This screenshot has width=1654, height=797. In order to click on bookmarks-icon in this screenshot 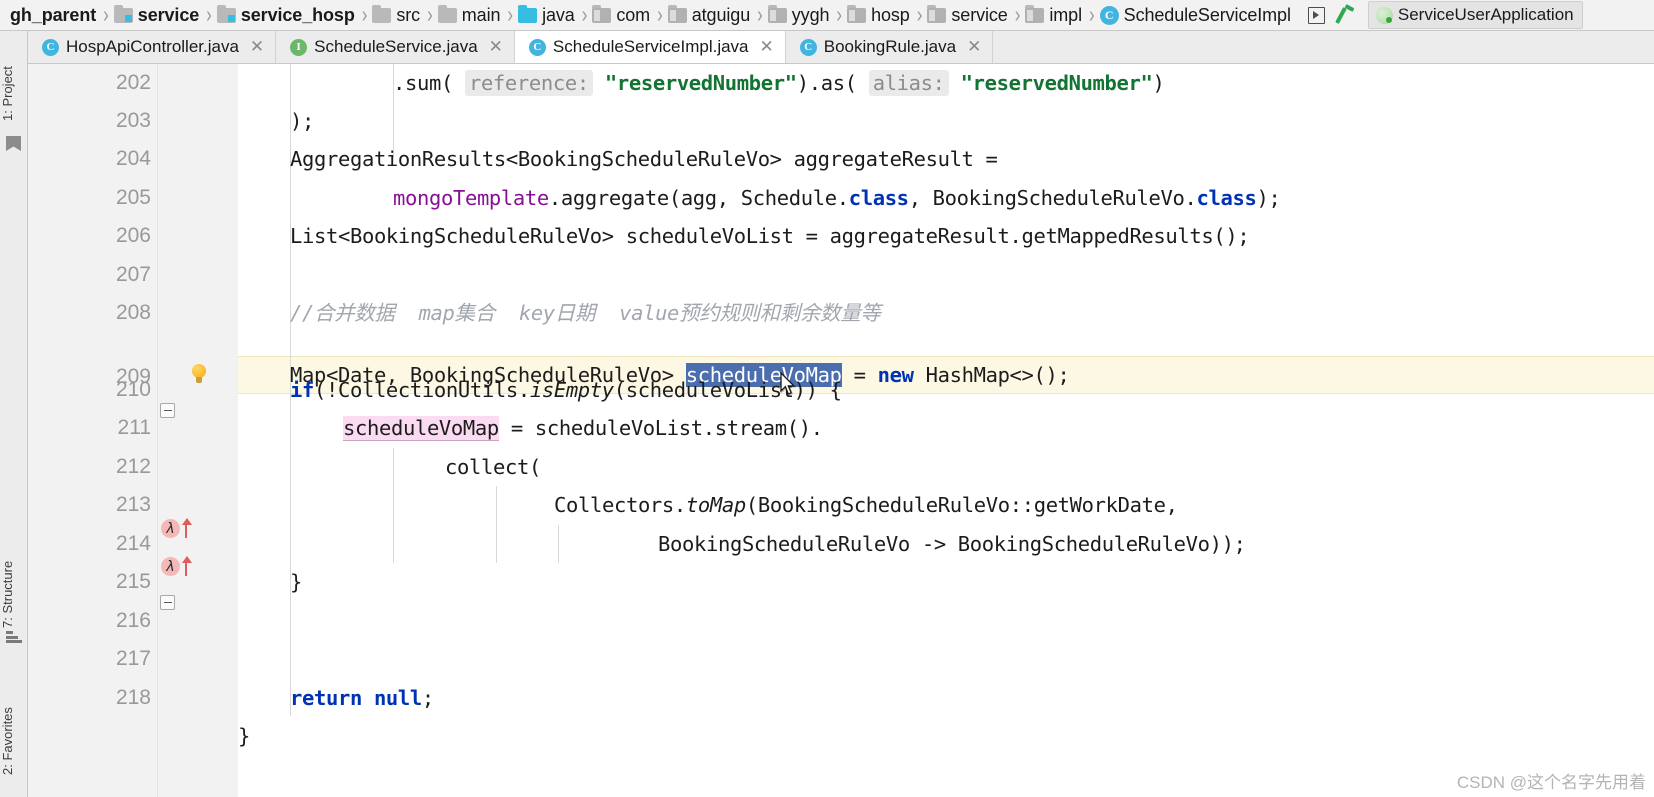, I will do `click(13, 143)`.